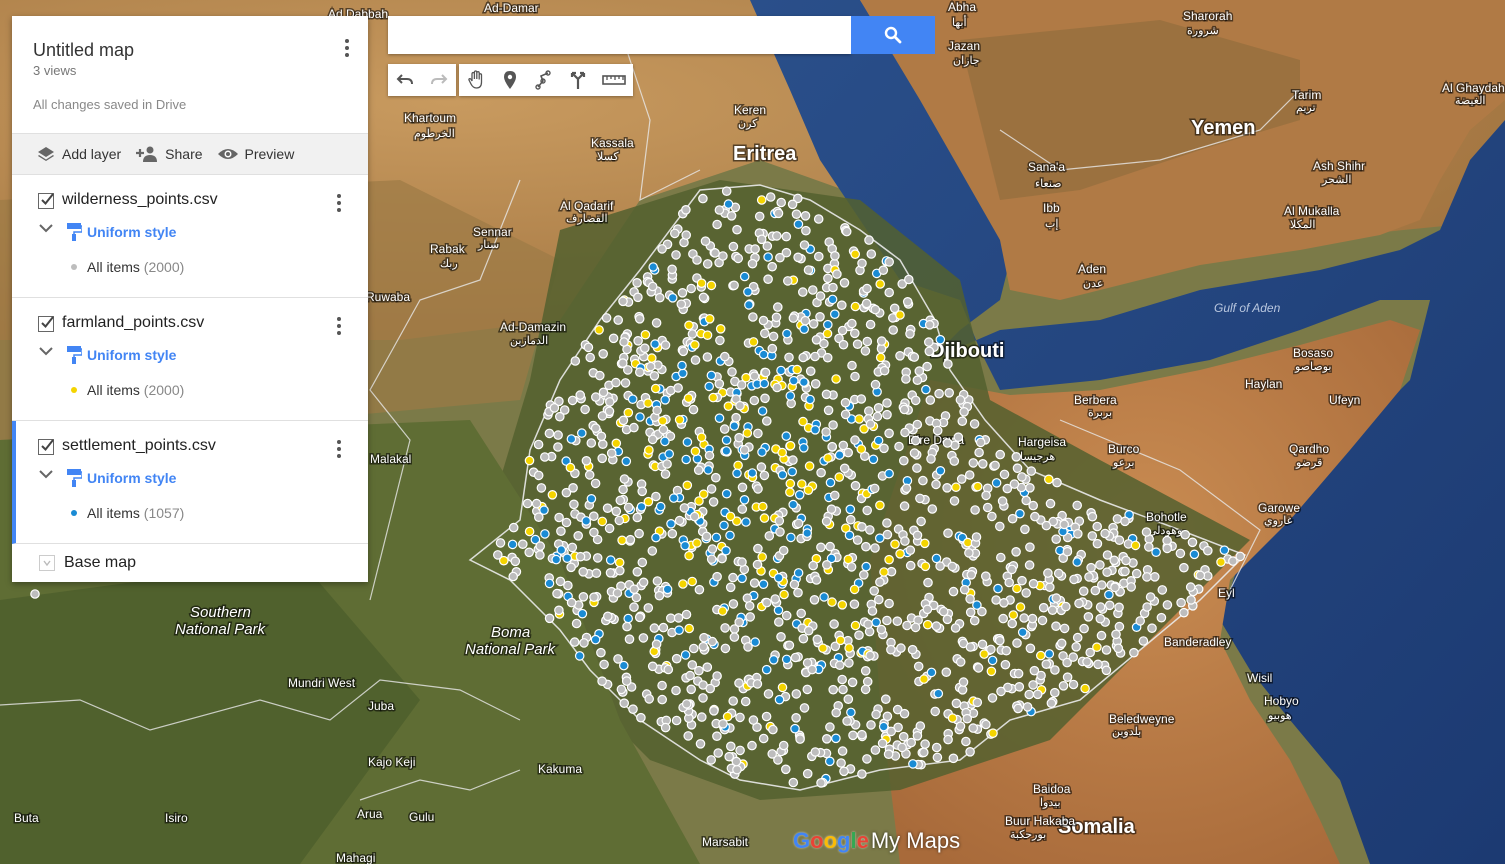  Describe the element at coordinates (46, 447) in the screenshot. I see `layer-visibility-checkbox` at that location.